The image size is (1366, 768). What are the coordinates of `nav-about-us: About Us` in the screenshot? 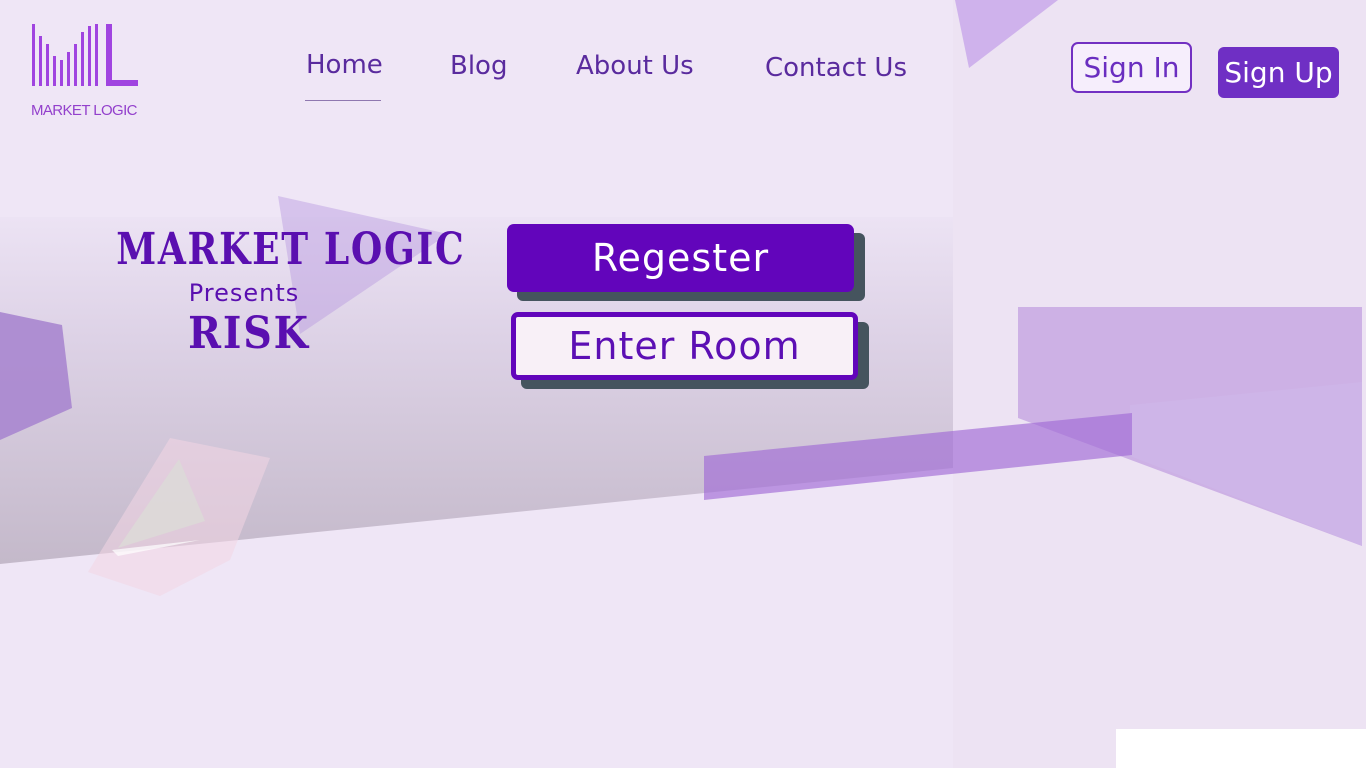 It's located at (635, 66).